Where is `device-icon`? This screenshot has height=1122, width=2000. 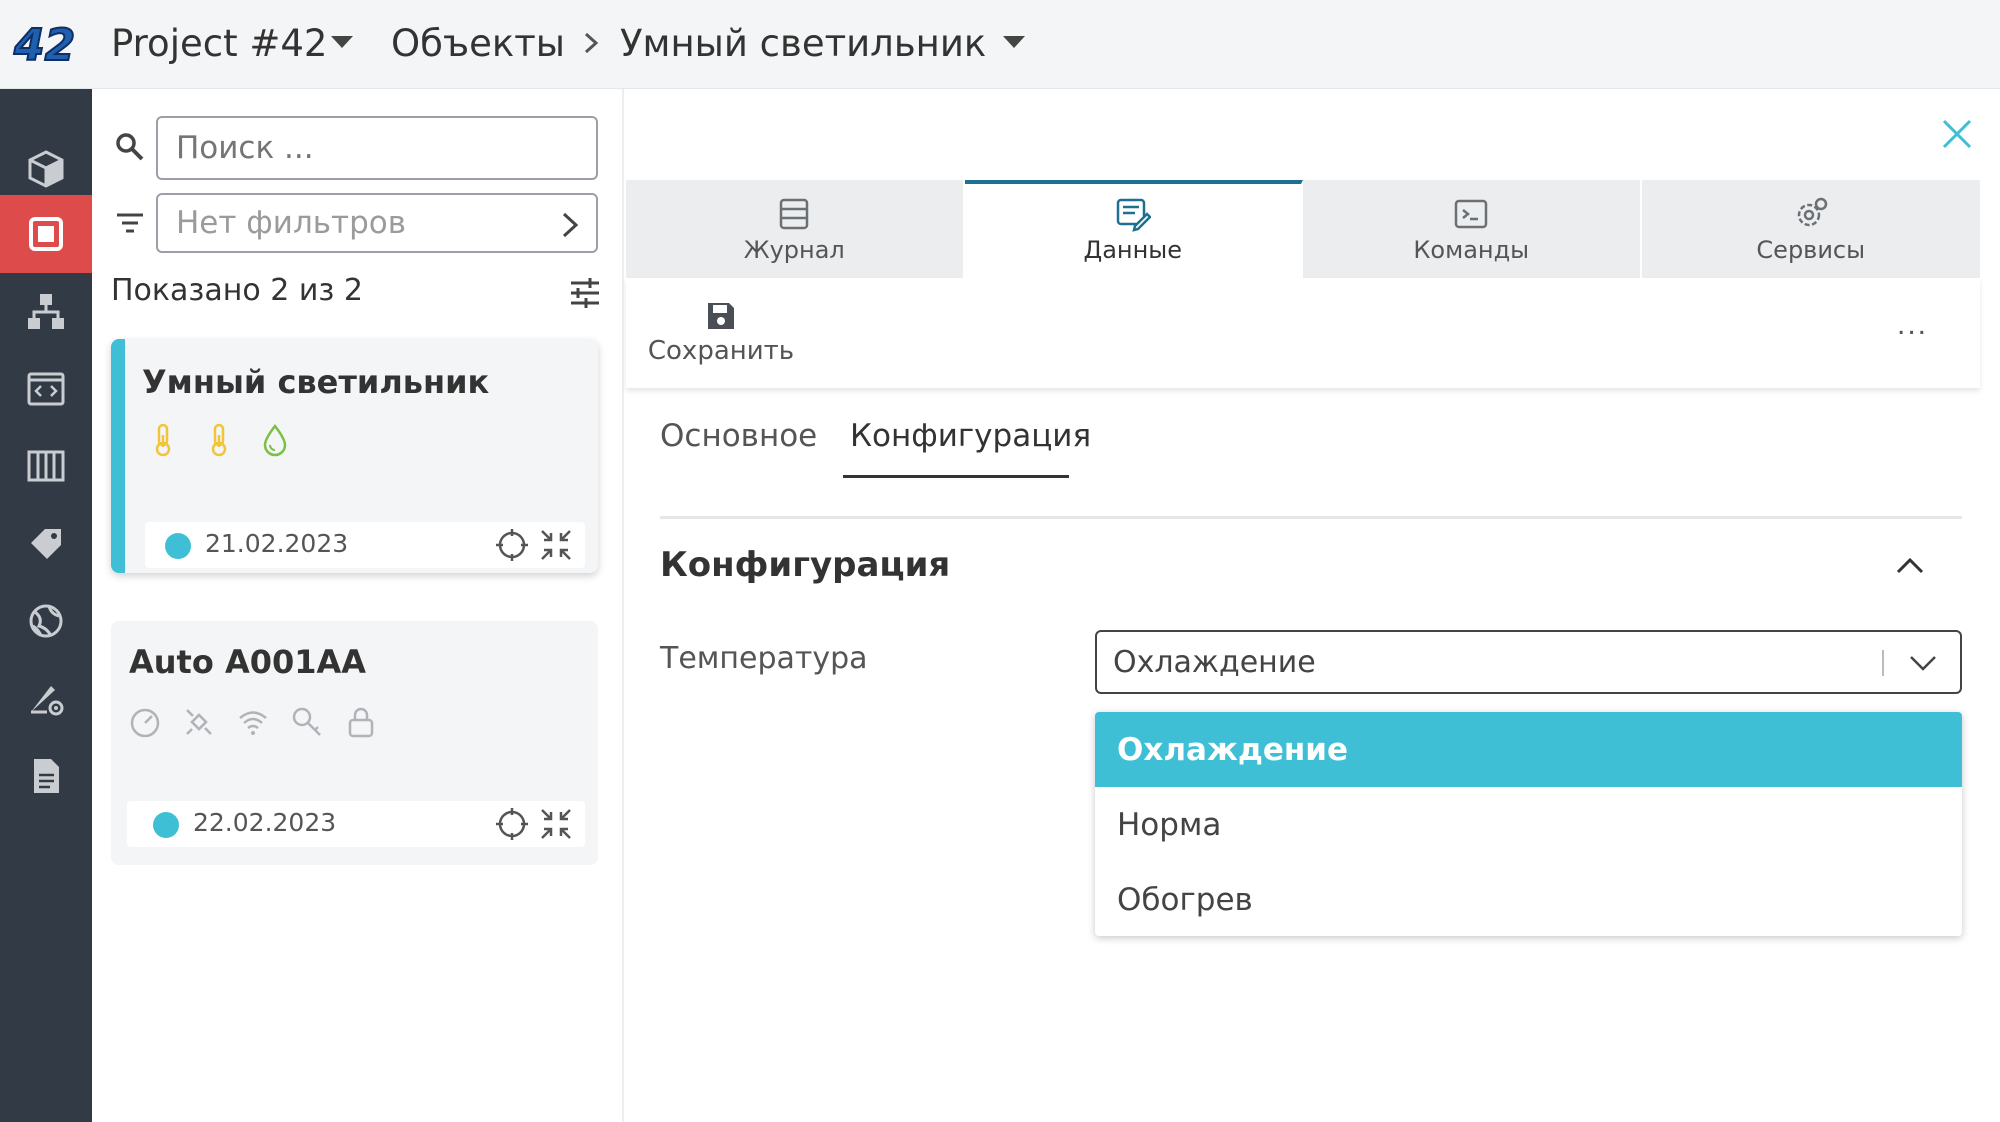 device-icon is located at coordinates (46, 234).